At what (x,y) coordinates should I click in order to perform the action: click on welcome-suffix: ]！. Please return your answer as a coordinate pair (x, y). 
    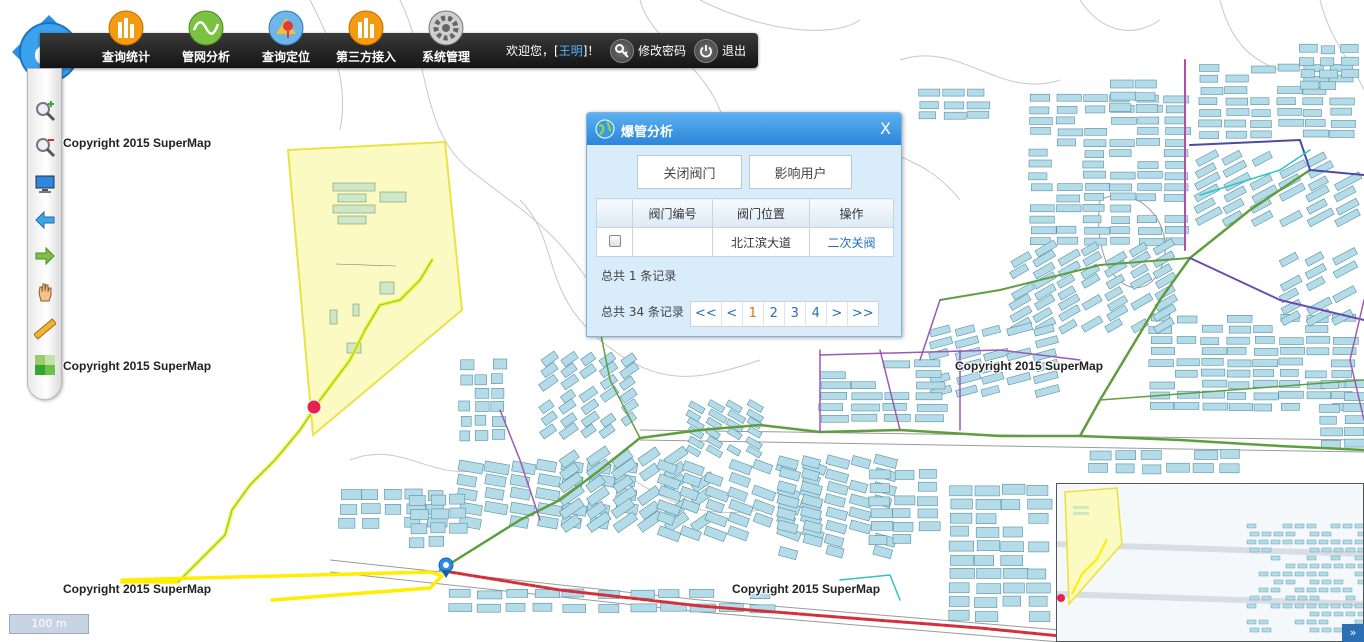
    Looking at the image, I should click on (591, 51).